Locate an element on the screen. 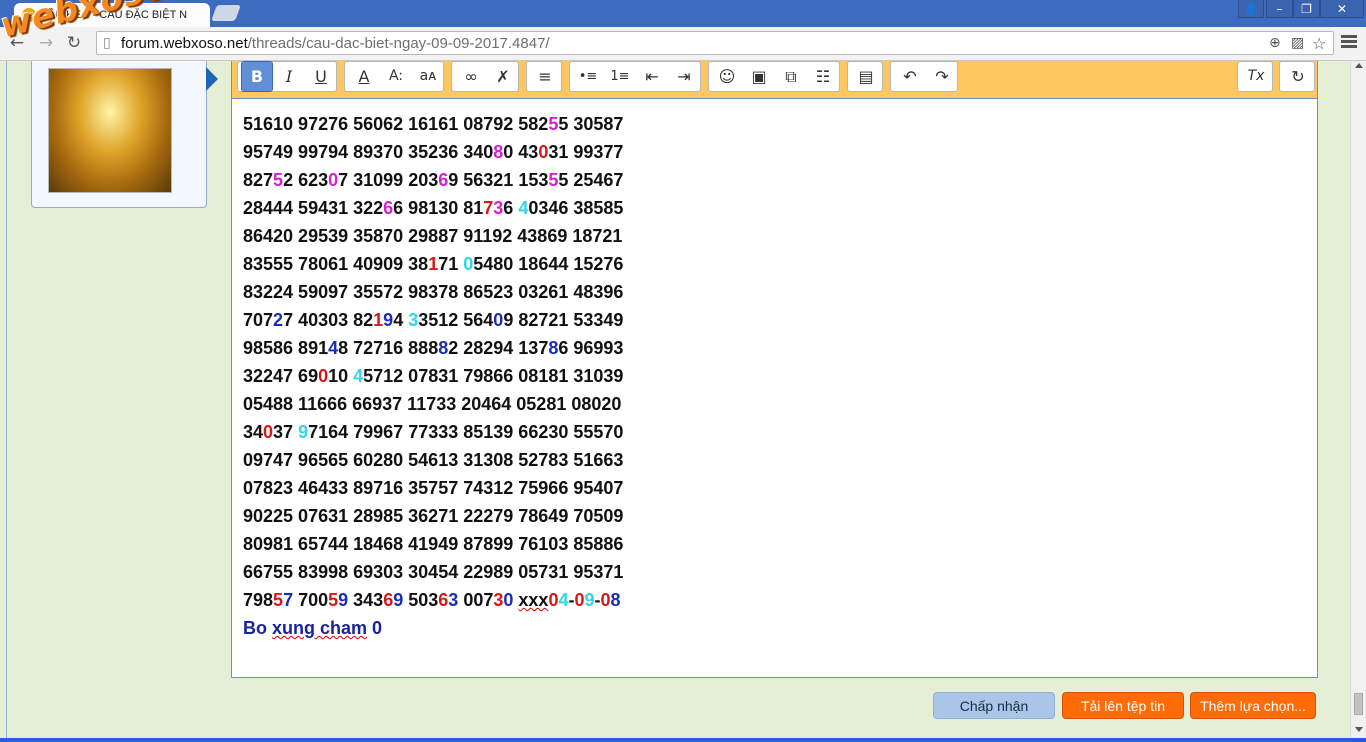 The width and height of the screenshot is (1366, 742). save-draft-icon: ▤ is located at coordinates (866, 76).